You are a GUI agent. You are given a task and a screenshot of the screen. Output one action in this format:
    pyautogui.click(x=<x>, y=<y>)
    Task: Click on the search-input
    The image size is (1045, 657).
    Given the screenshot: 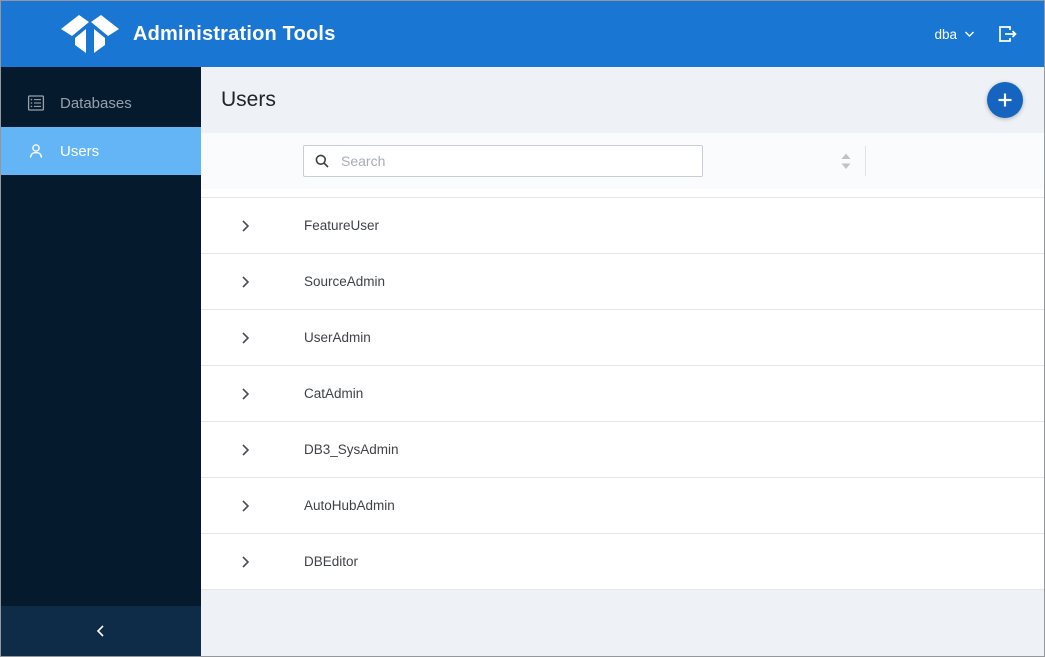 What is the action you would take?
    pyautogui.click(x=515, y=161)
    